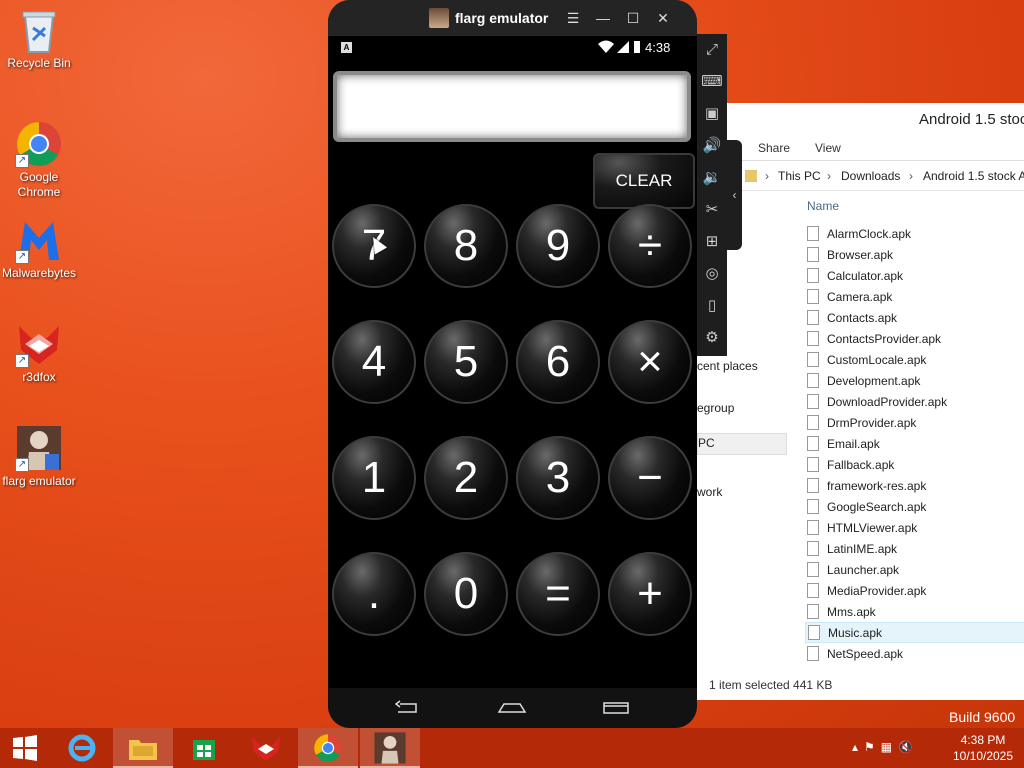 The width and height of the screenshot is (1024, 768). Describe the element at coordinates (908, 747) in the screenshot. I see `volume-muted-icon: 🔇` at that location.